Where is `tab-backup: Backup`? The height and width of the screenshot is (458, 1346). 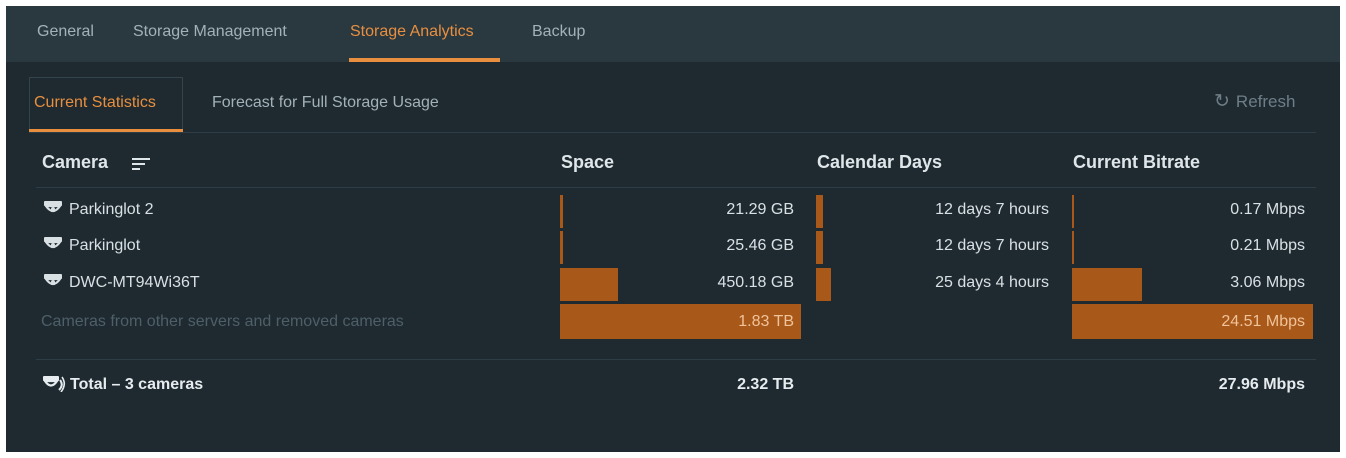 tab-backup: Backup is located at coordinates (558, 32).